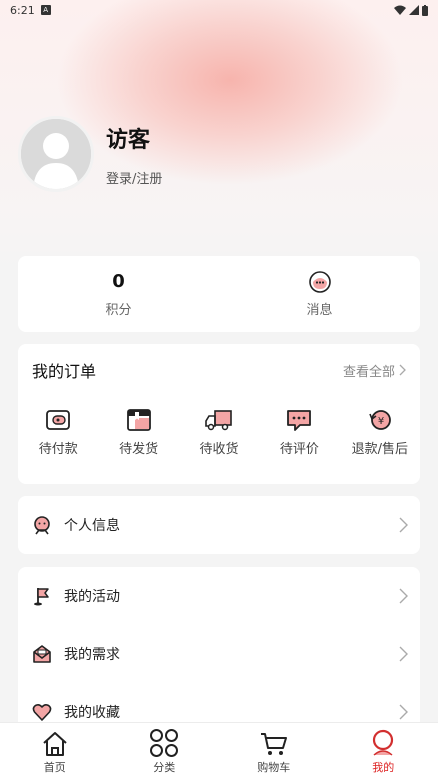 The width and height of the screenshot is (438, 780). I want to click on order-pending-review: 待评价, so click(299, 432).